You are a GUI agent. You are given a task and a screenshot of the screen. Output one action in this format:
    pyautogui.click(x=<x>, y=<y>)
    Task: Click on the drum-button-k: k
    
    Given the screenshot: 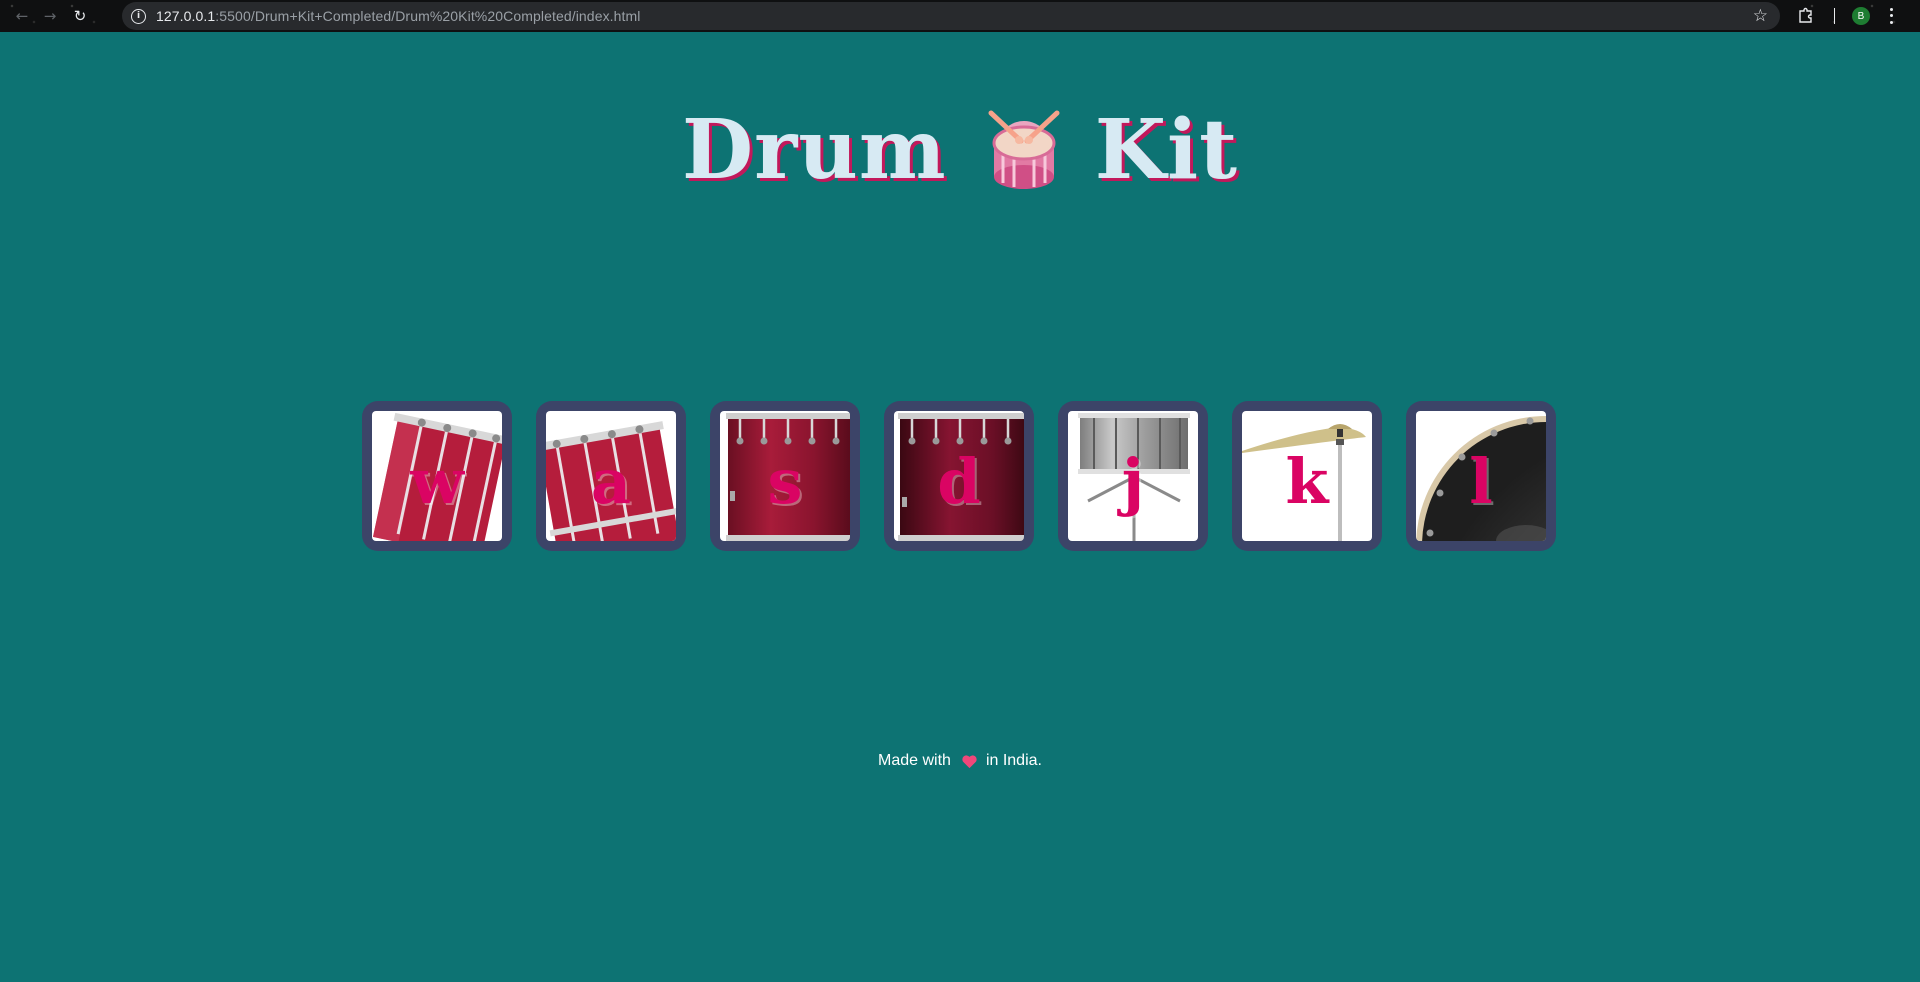 What is the action you would take?
    pyautogui.click(x=1307, y=476)
    